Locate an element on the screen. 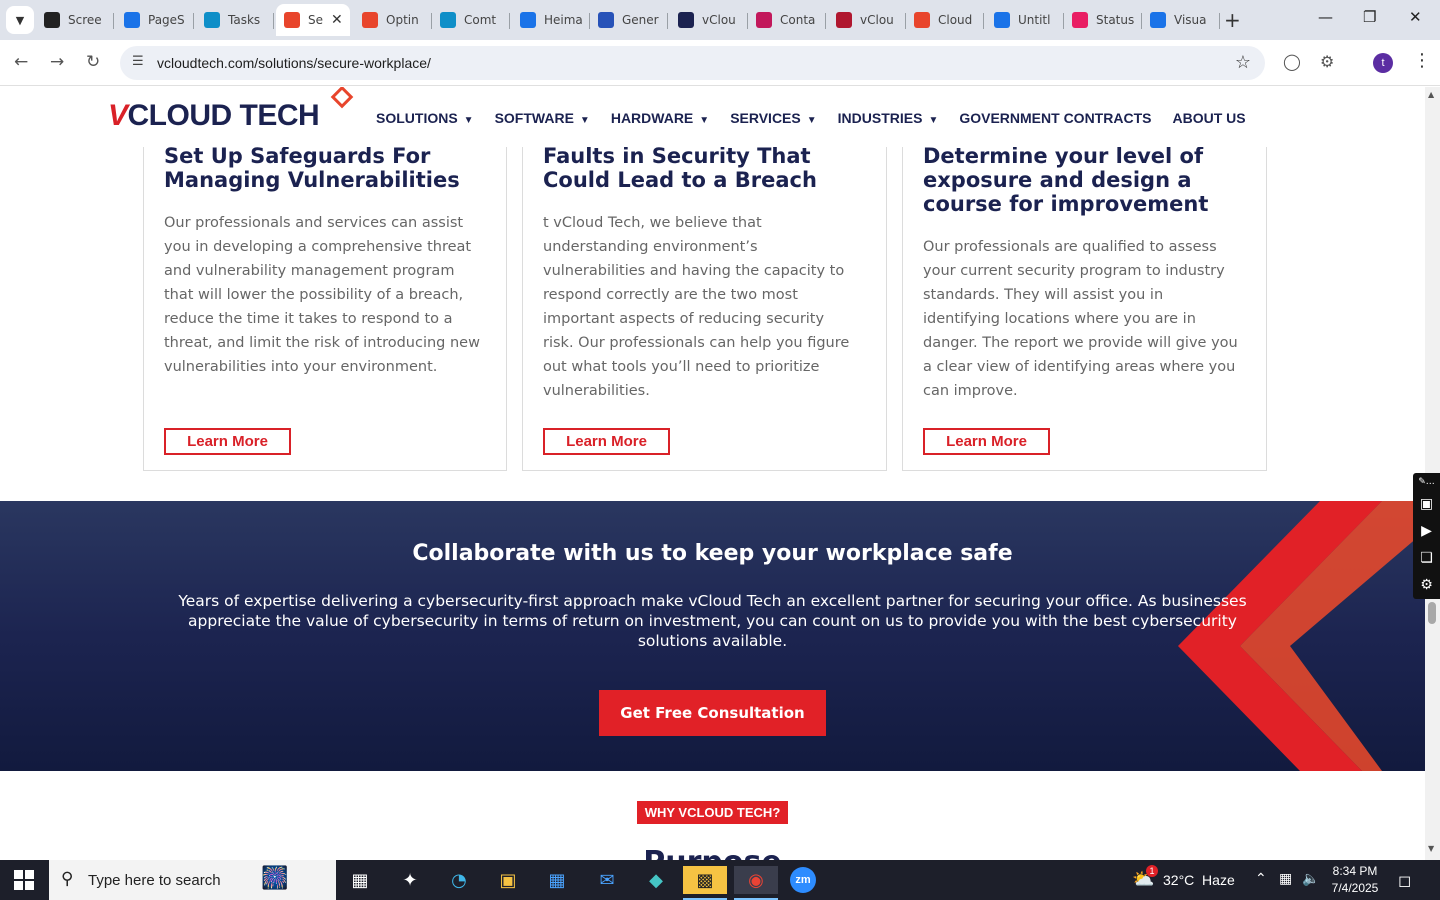  settings-gear-icon: ⚙ is located at coordinates (1426, 585).